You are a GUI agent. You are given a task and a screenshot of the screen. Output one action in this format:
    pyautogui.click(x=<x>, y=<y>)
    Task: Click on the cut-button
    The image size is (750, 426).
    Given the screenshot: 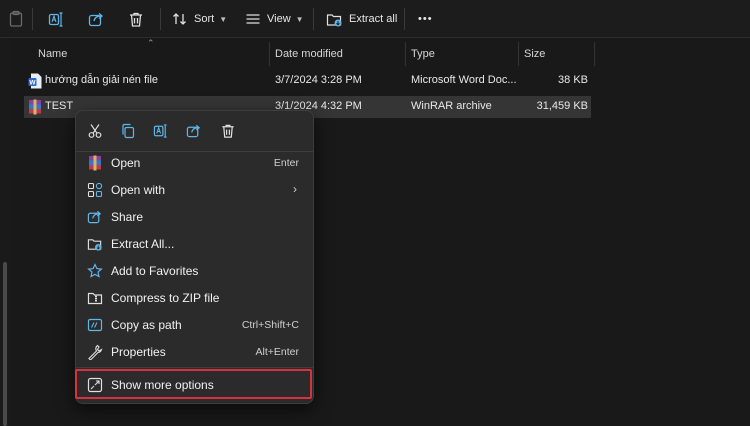 What is the action you would take?
    pyautogui.click(x=95, y=131)
    